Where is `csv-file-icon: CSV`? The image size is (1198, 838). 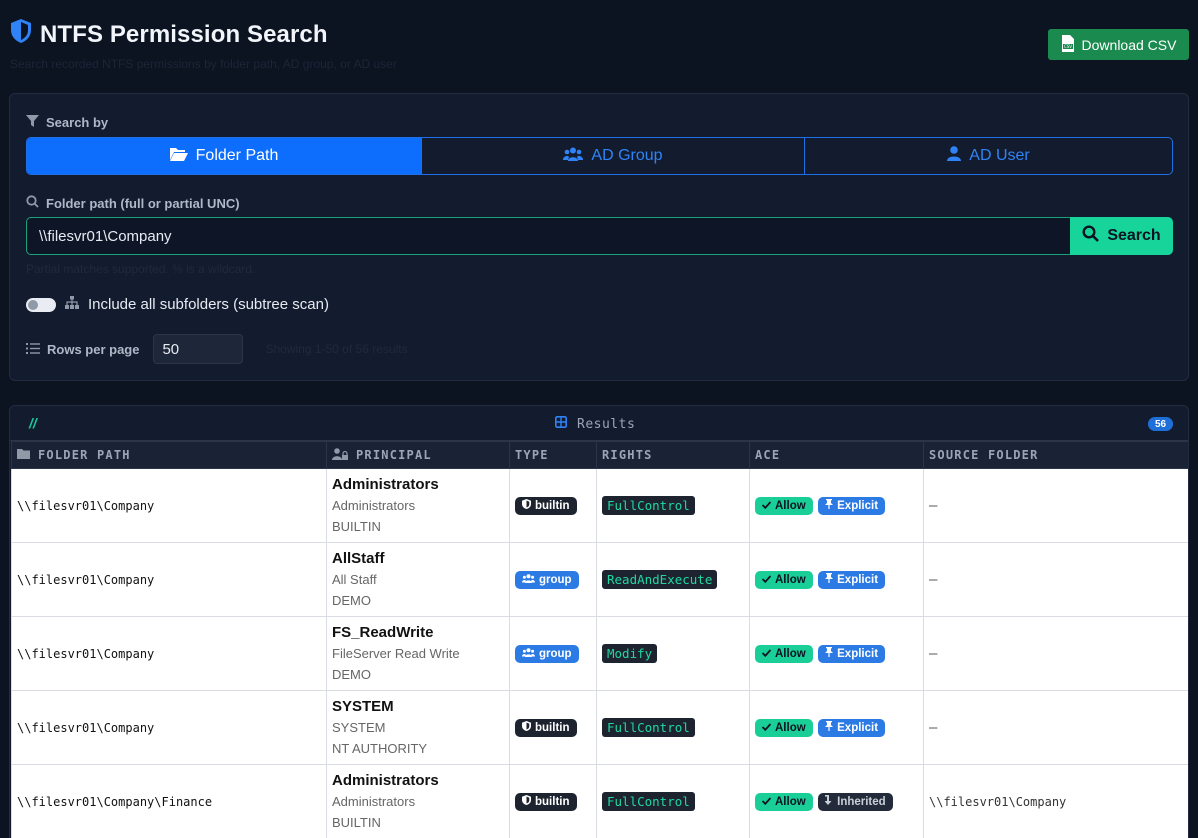
csv-file-icon: CSV is located at coordinates (1068, 44).